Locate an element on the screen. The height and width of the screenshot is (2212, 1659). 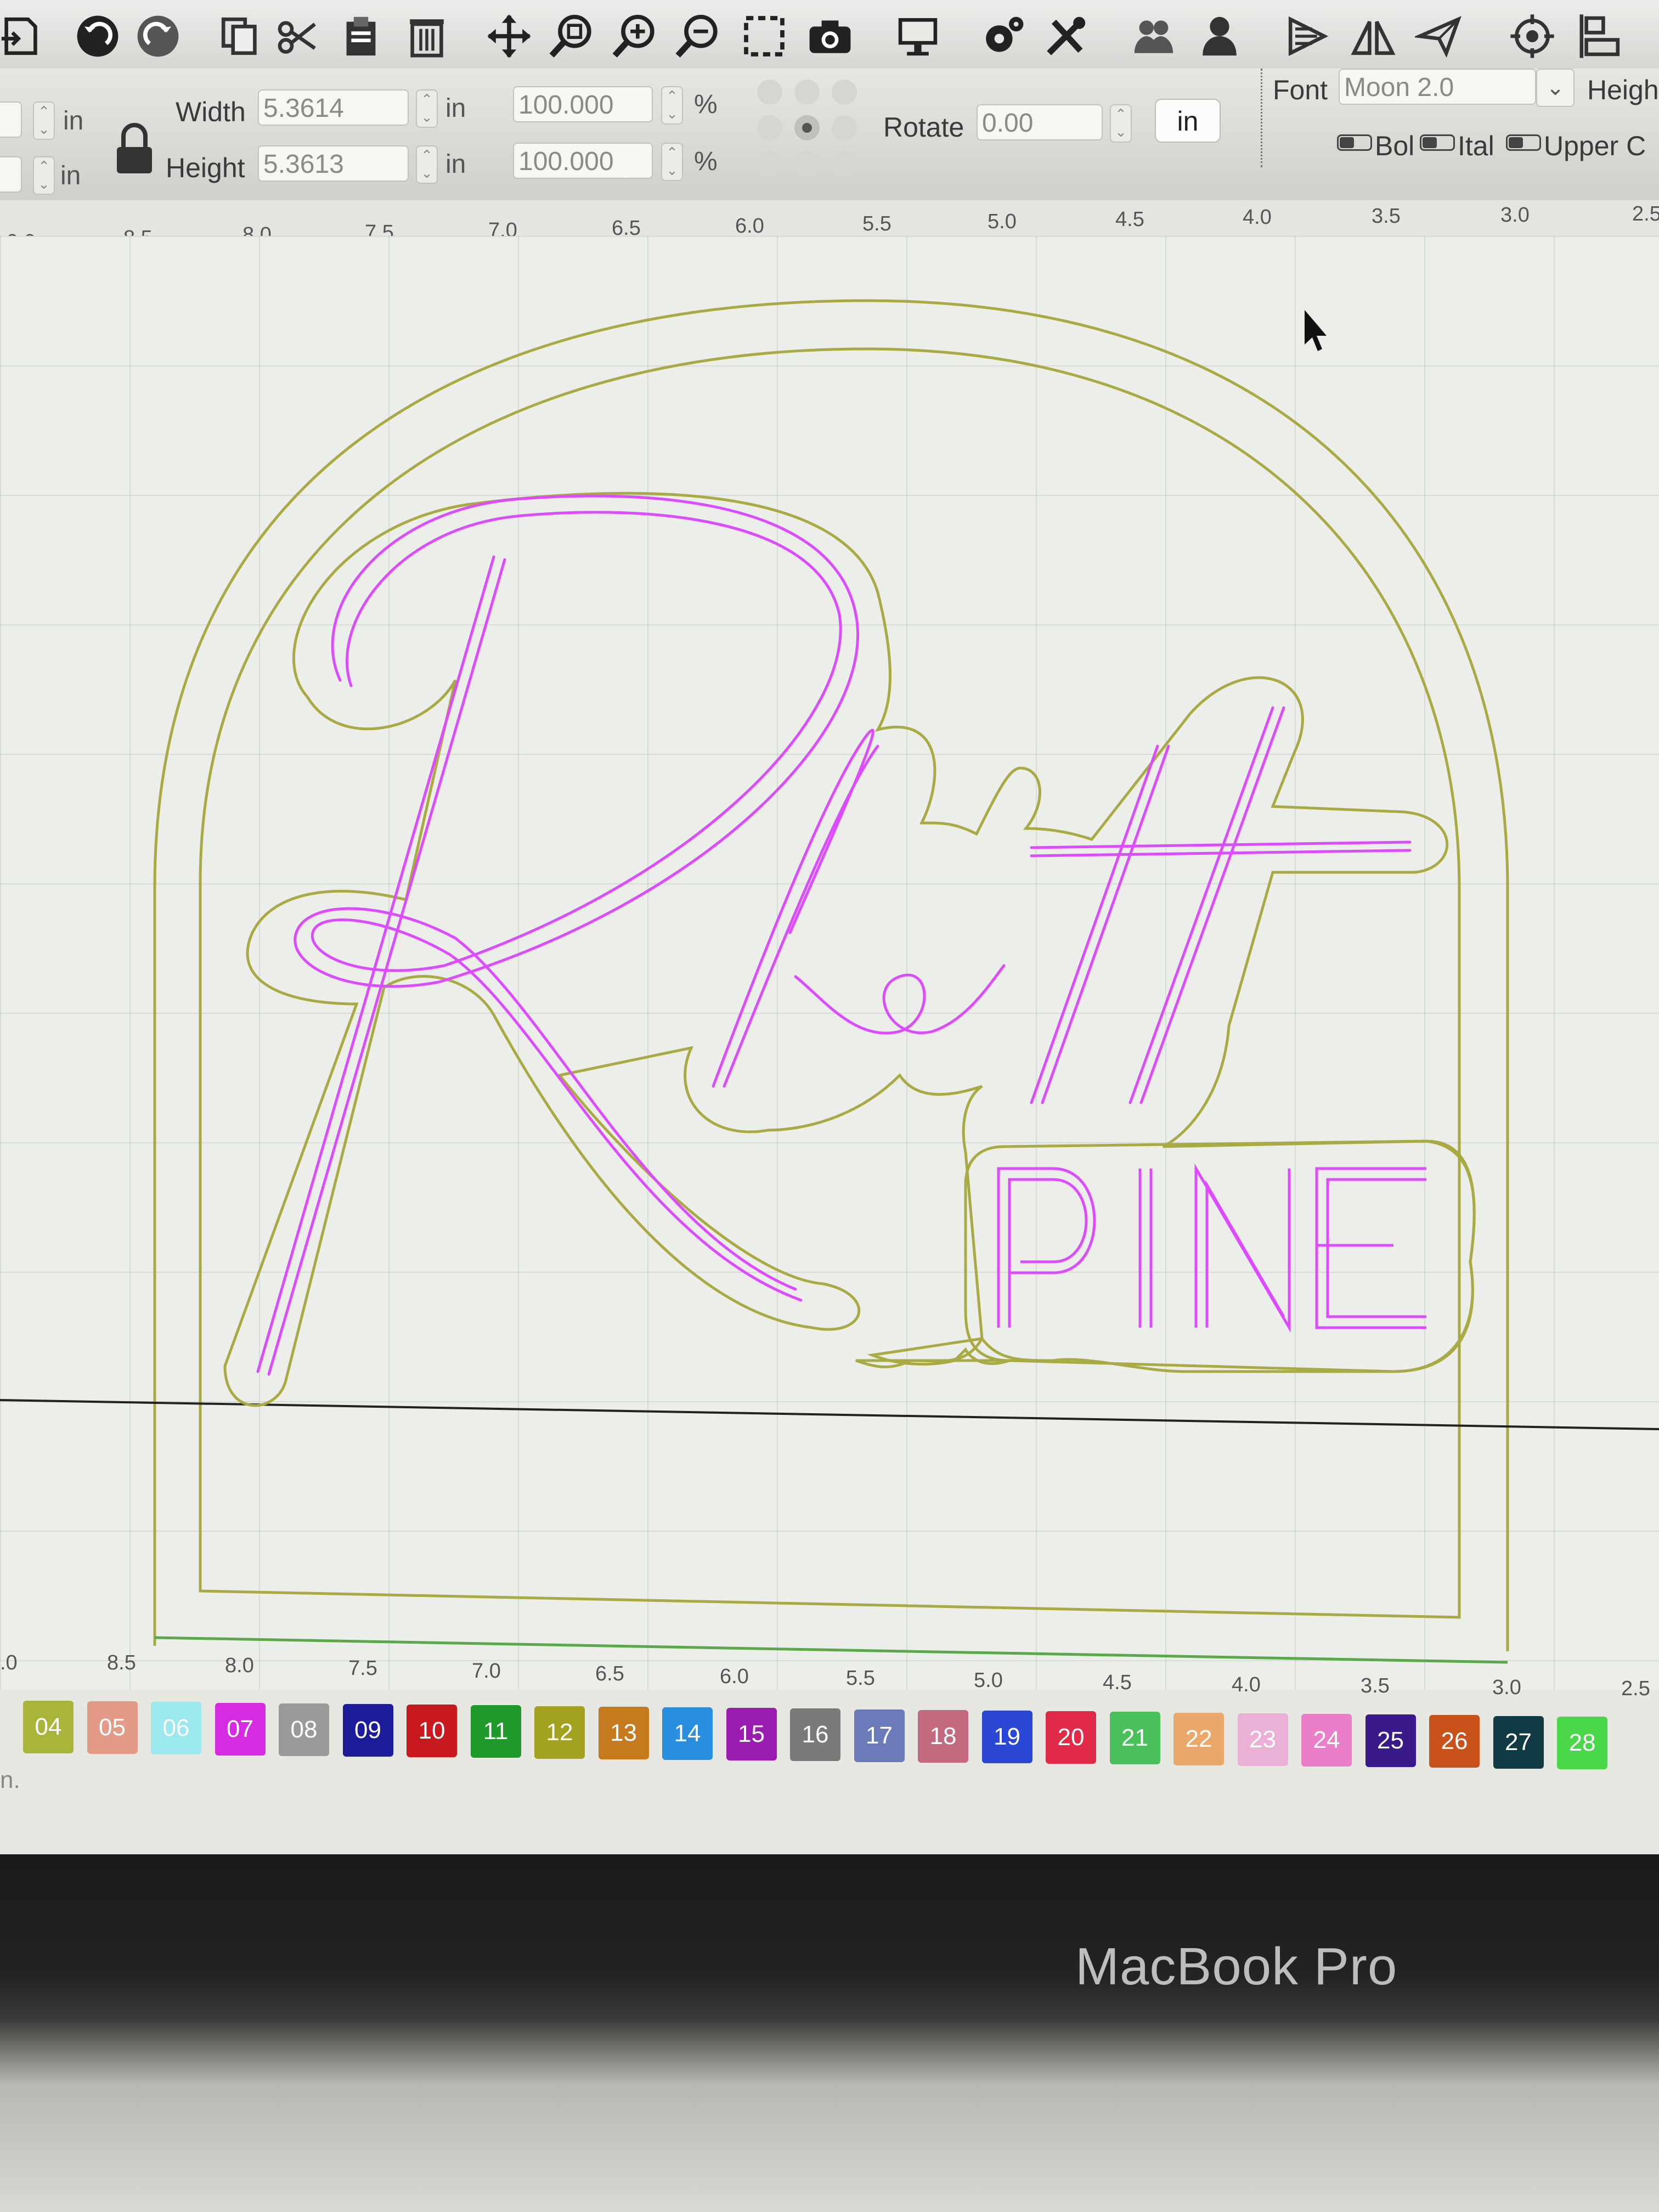
color-swatch-21: 21 is located at coordinates (1135, 1738).